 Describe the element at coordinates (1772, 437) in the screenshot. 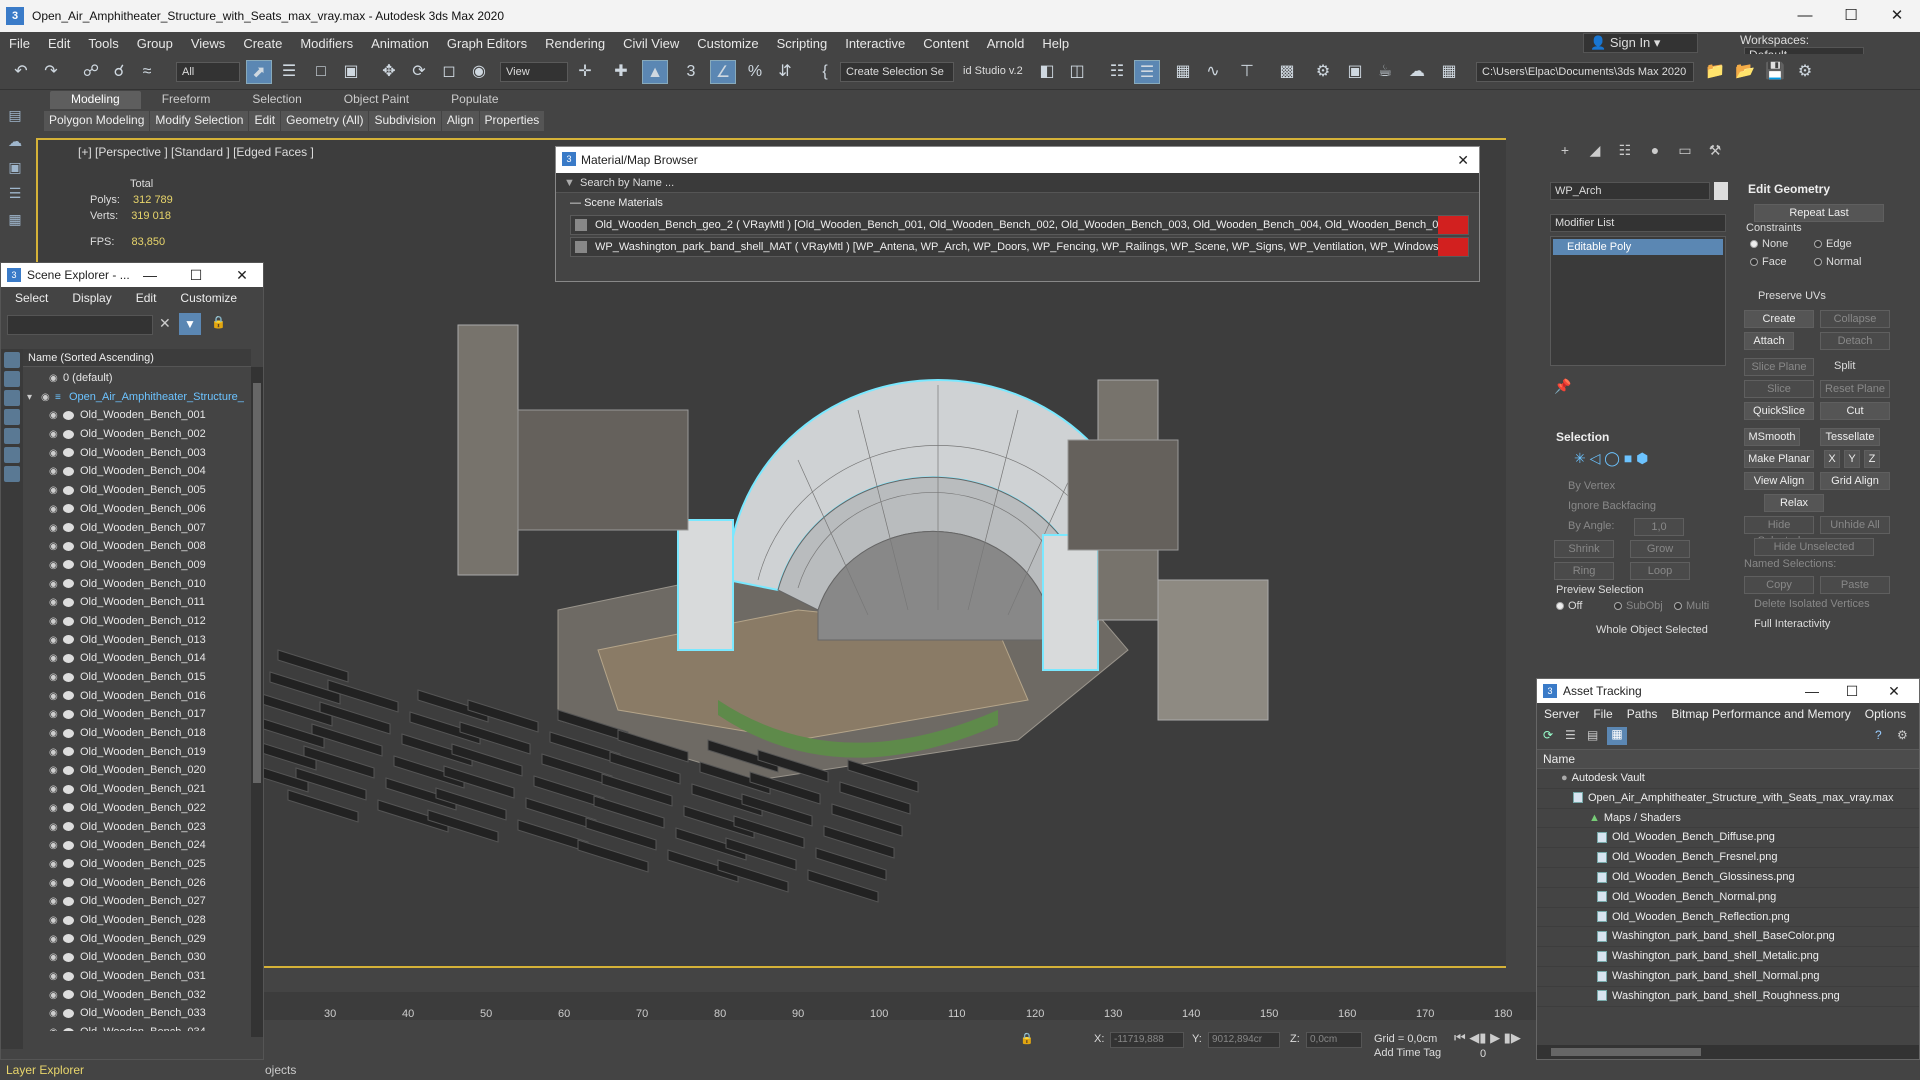

I see `msmooth-button: MSmooth` at that location.